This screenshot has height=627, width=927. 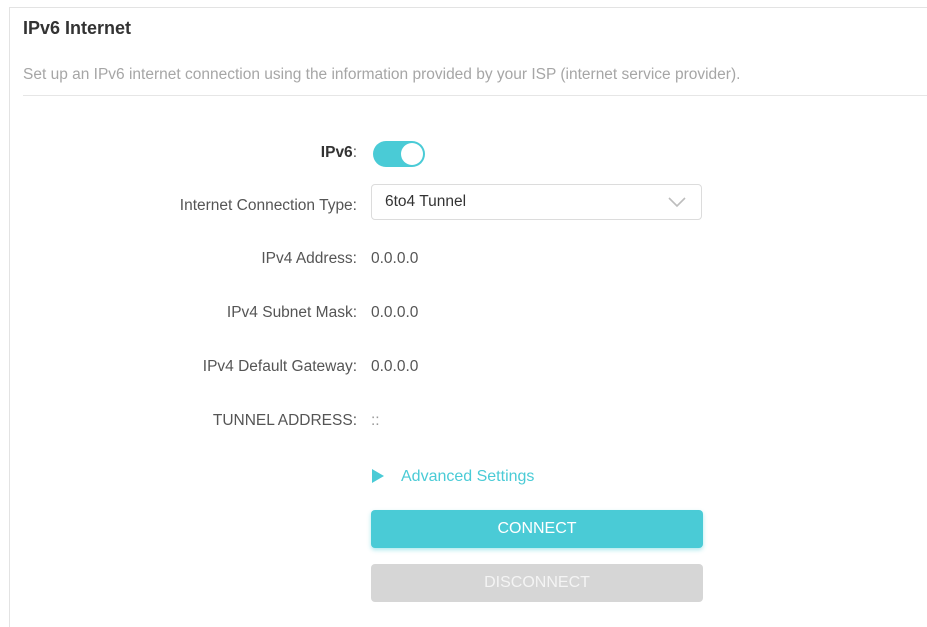 I want to click on ipv4-address-value: 0.0.0.0, so click(x=395, y=258).